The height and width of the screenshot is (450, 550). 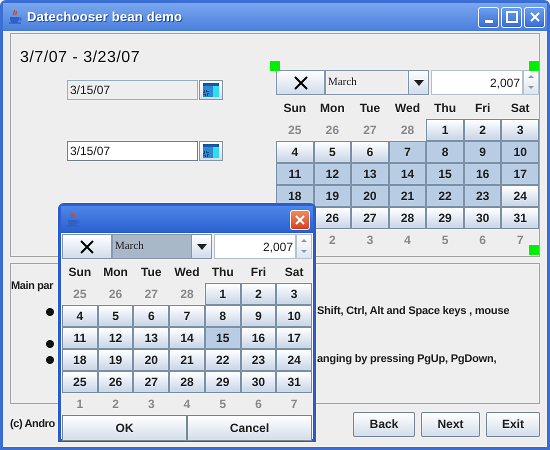 What do you see at coordinates (151, 294) in the screenshot?
I see `day-label: 27` at bounding box center [151, 294].